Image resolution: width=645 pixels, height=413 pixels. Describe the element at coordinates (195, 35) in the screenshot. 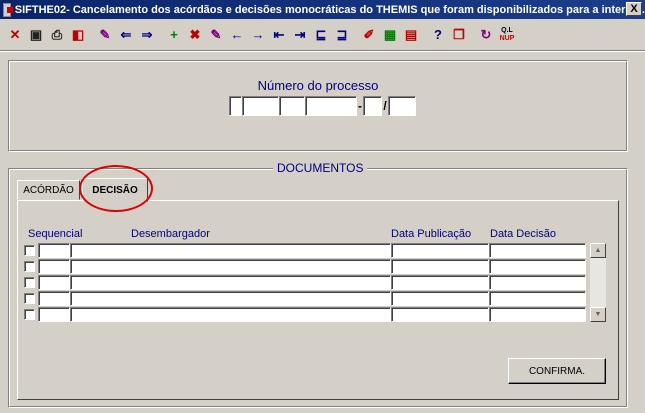

I see `delete-record-icon: ✖` at that location.